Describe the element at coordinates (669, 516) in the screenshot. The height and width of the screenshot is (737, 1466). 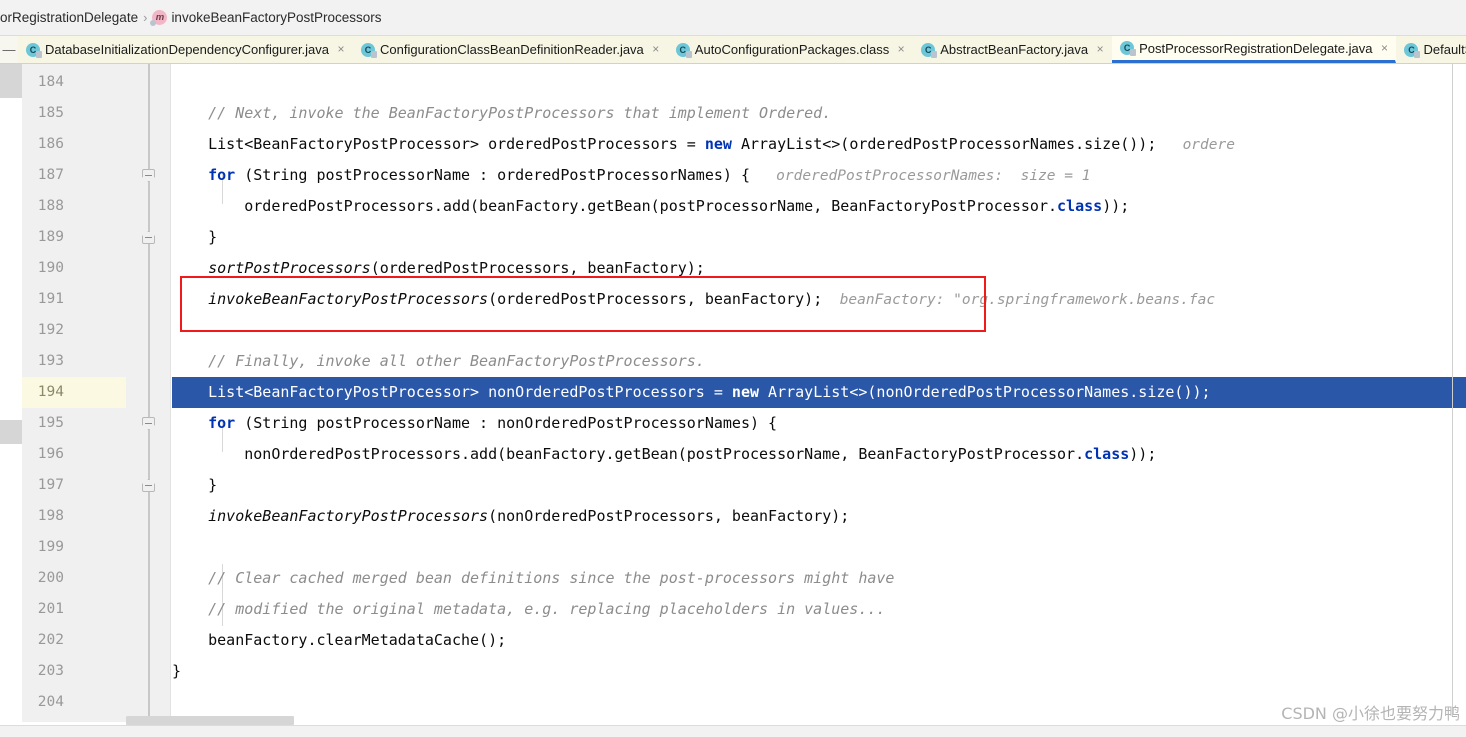
I see `code-token: (nonOrderedPostProcessors, beanFactory);` at that location.